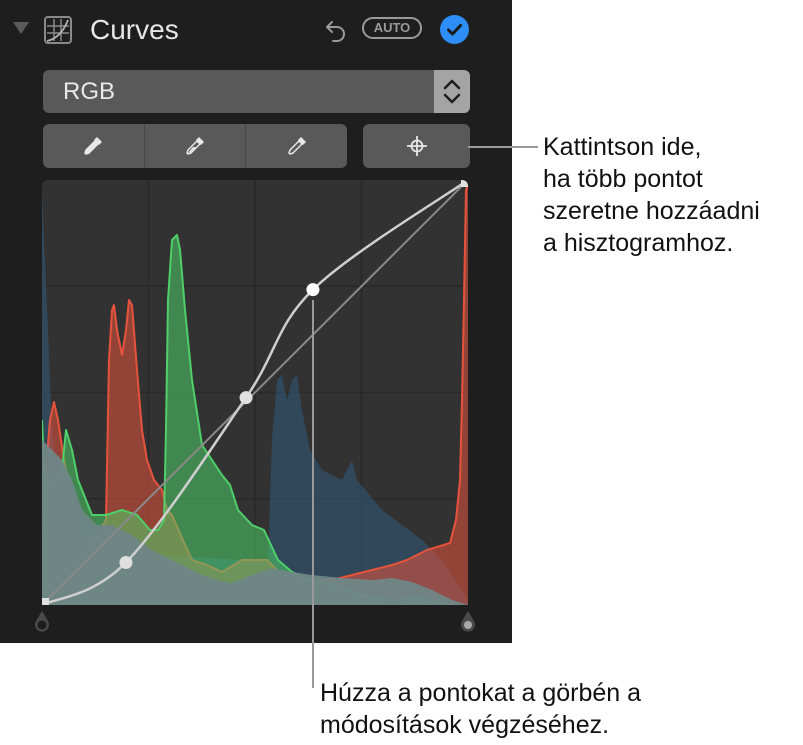 Image resolution: width=803 pixels, height=745 pixels. Describe the element at coordinates (313, 494) in the screenshot. I see `callout-line-drag-points` at that location.